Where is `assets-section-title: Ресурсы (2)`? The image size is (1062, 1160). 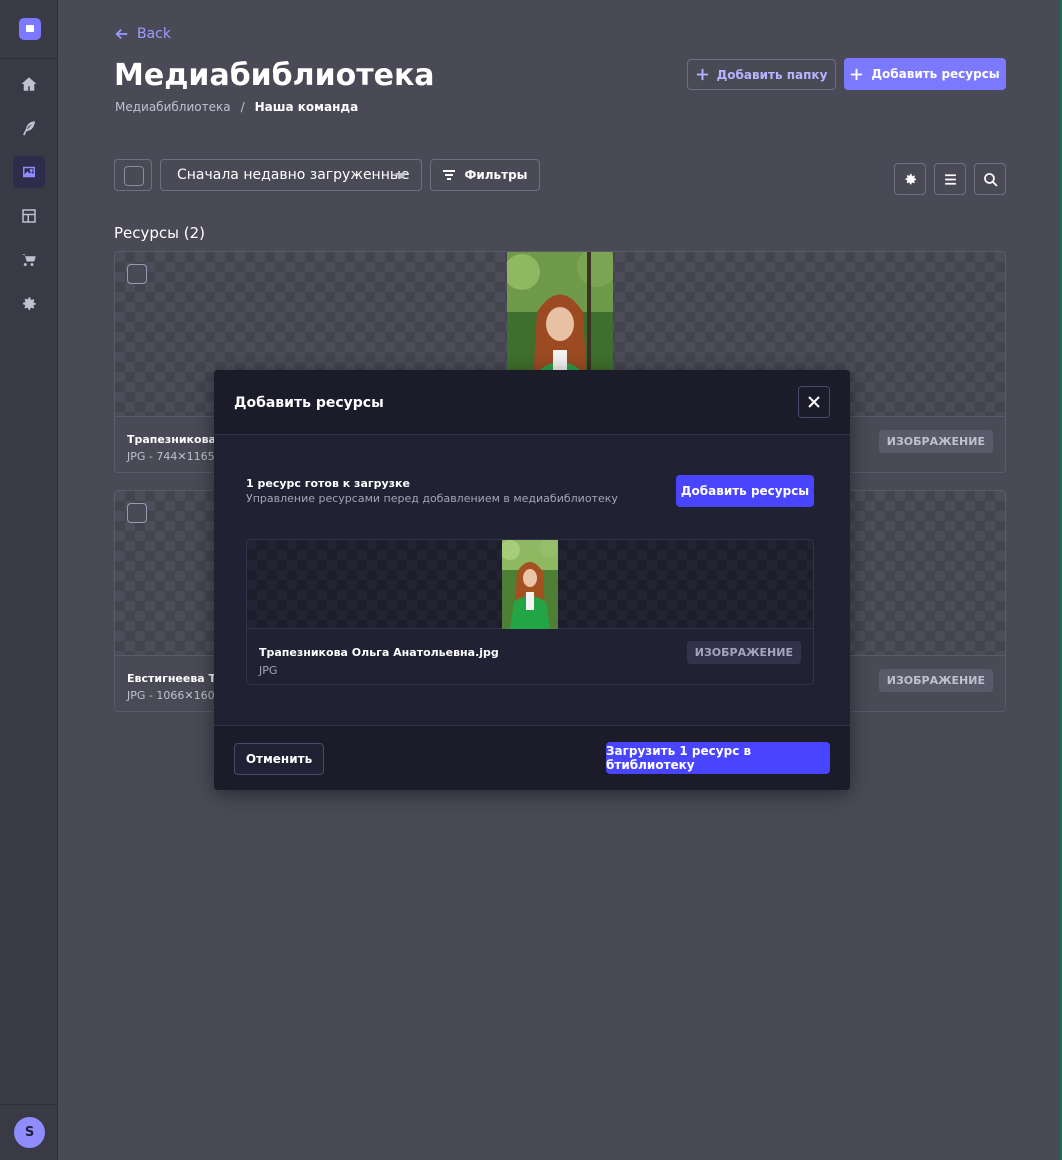 assets-section-title: Ресурсы (2) is located at coordinates (160, 233).